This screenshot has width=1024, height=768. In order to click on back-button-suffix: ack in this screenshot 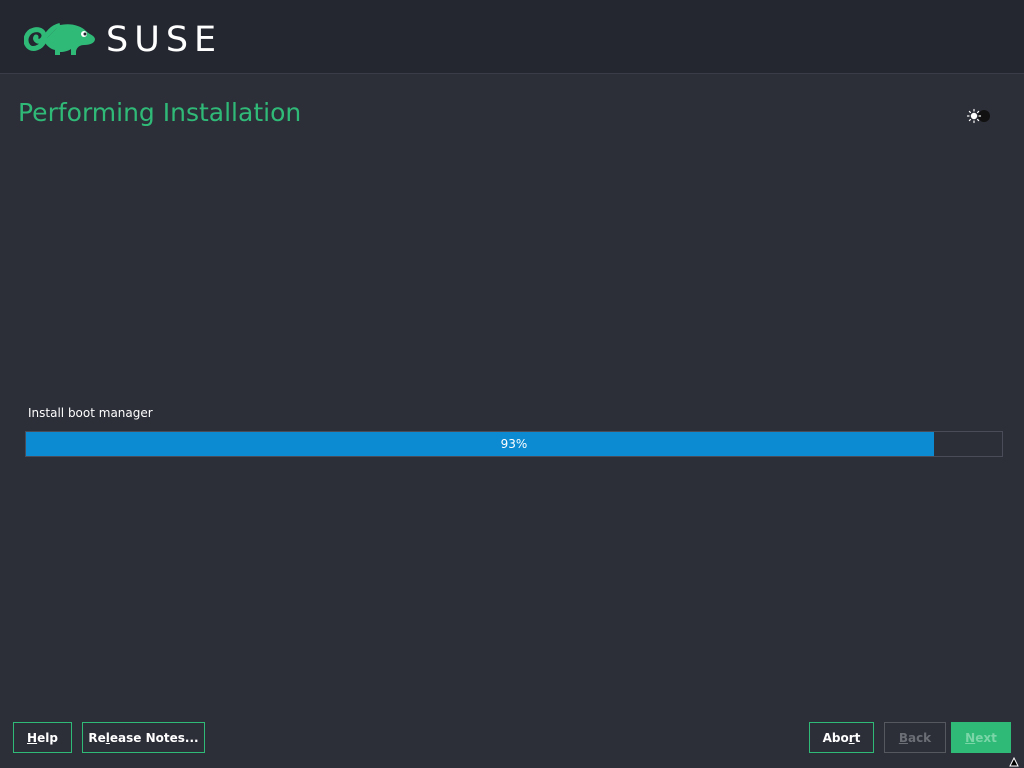, I will do `click(919, 737)`.